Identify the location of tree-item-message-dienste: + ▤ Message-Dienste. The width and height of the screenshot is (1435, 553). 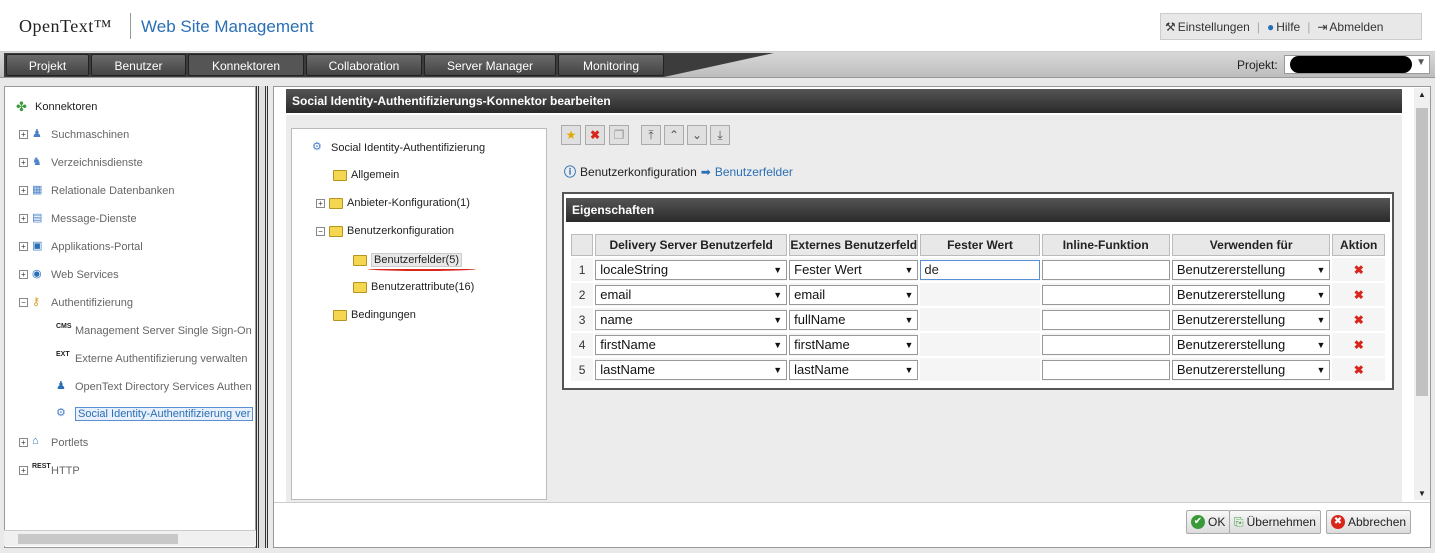
(78, 218).